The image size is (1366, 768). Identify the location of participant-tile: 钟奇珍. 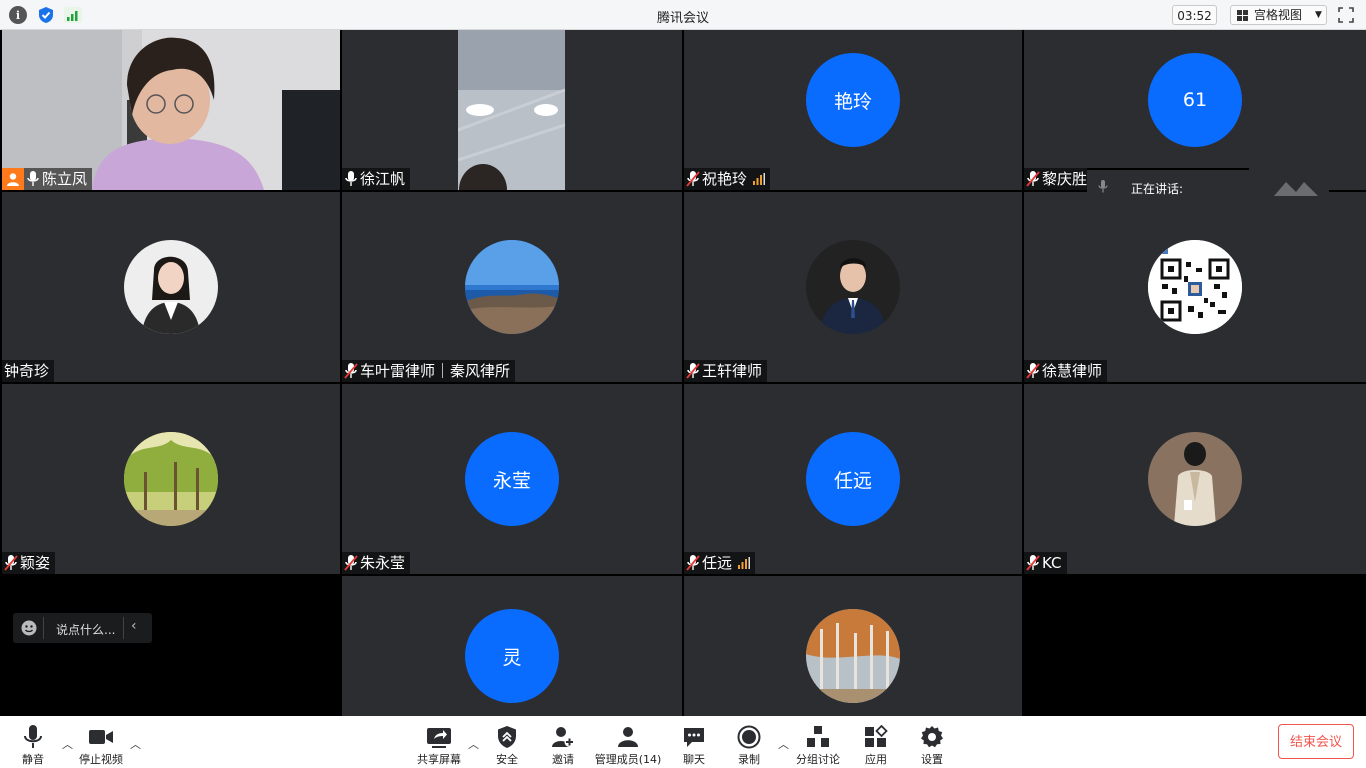
(171, 287).